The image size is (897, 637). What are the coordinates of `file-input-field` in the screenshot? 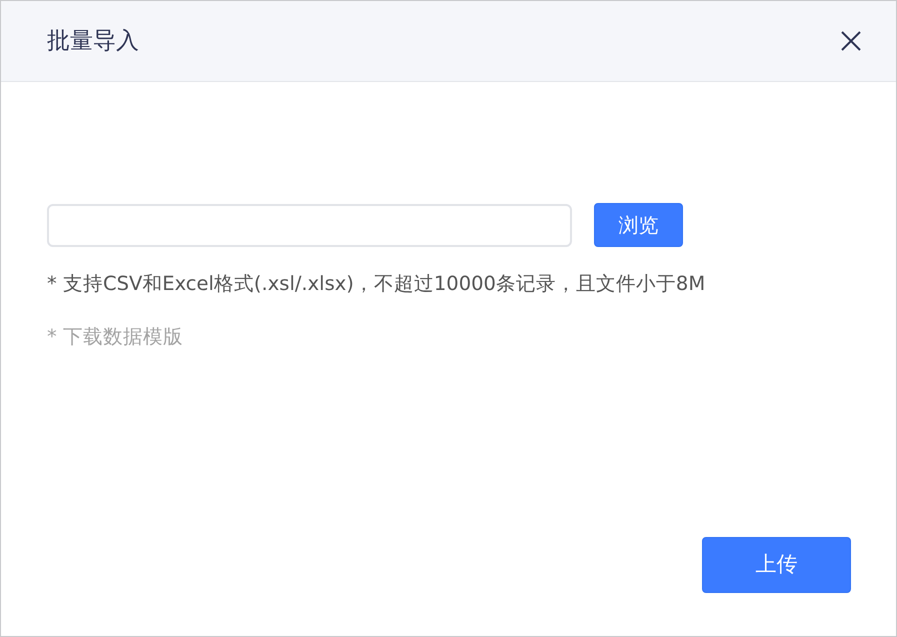 It's located at (309, 225).